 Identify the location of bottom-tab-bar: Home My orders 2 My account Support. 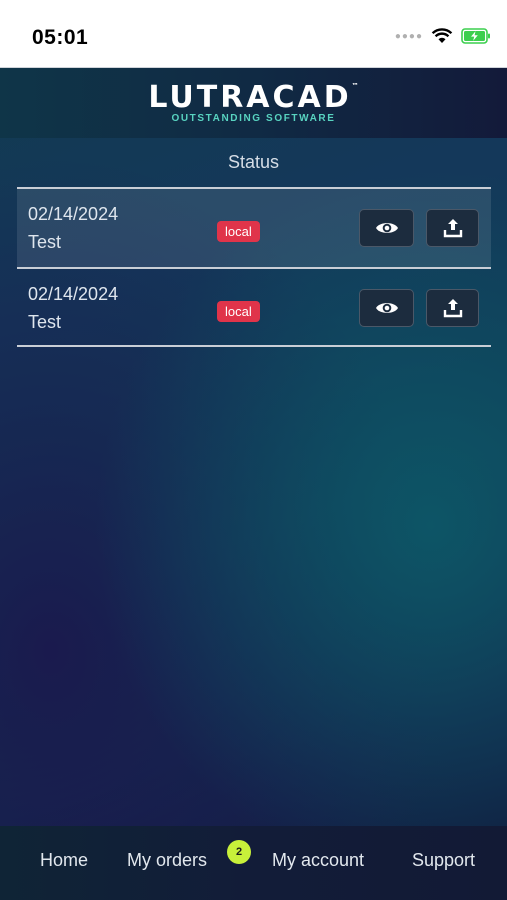
(253, 863).